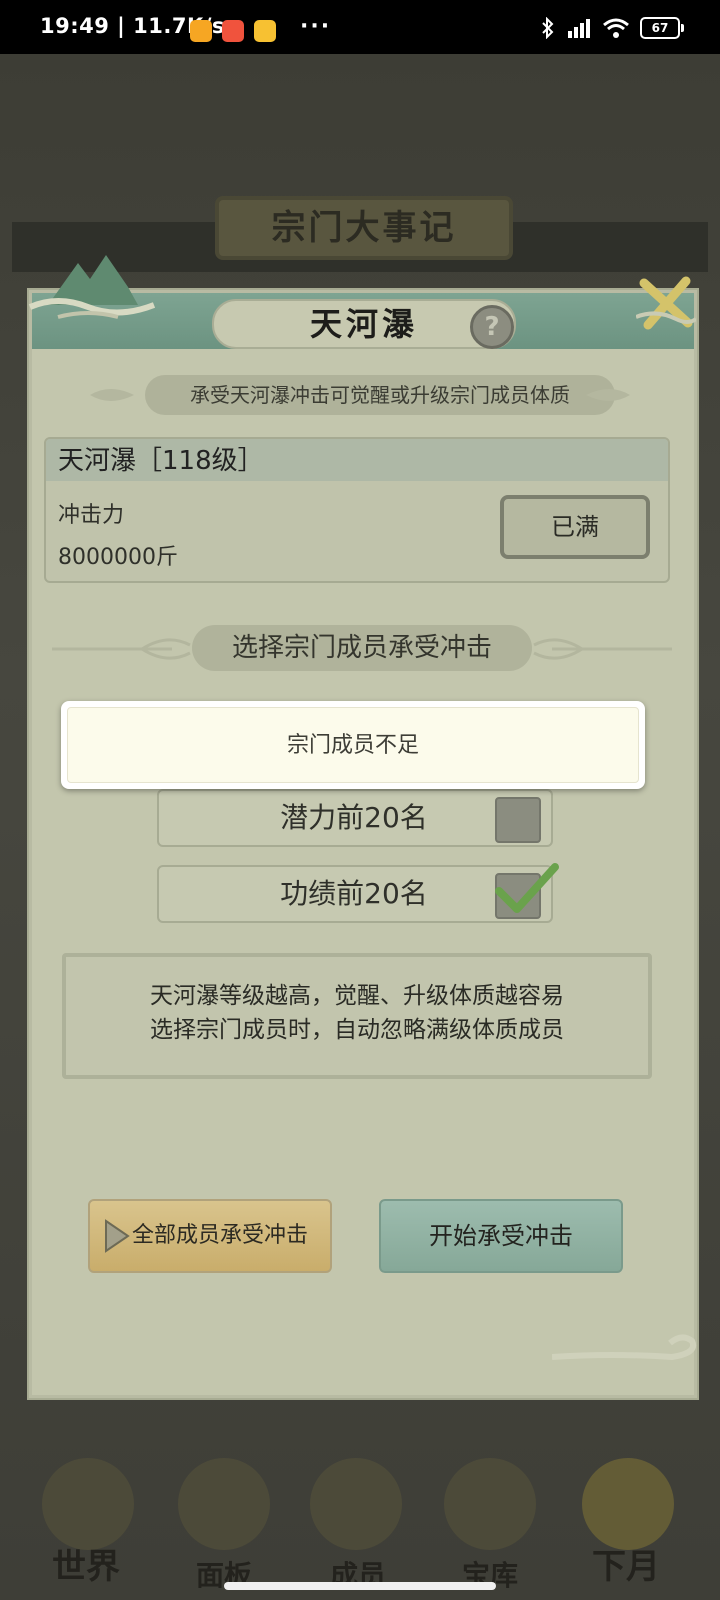 This screenshot has width=720, height=1600. What do you see at coordinates (624, 1347) in the screenshot?
I see `cloud-ornament-icon` at bounding box center [624, 1347].